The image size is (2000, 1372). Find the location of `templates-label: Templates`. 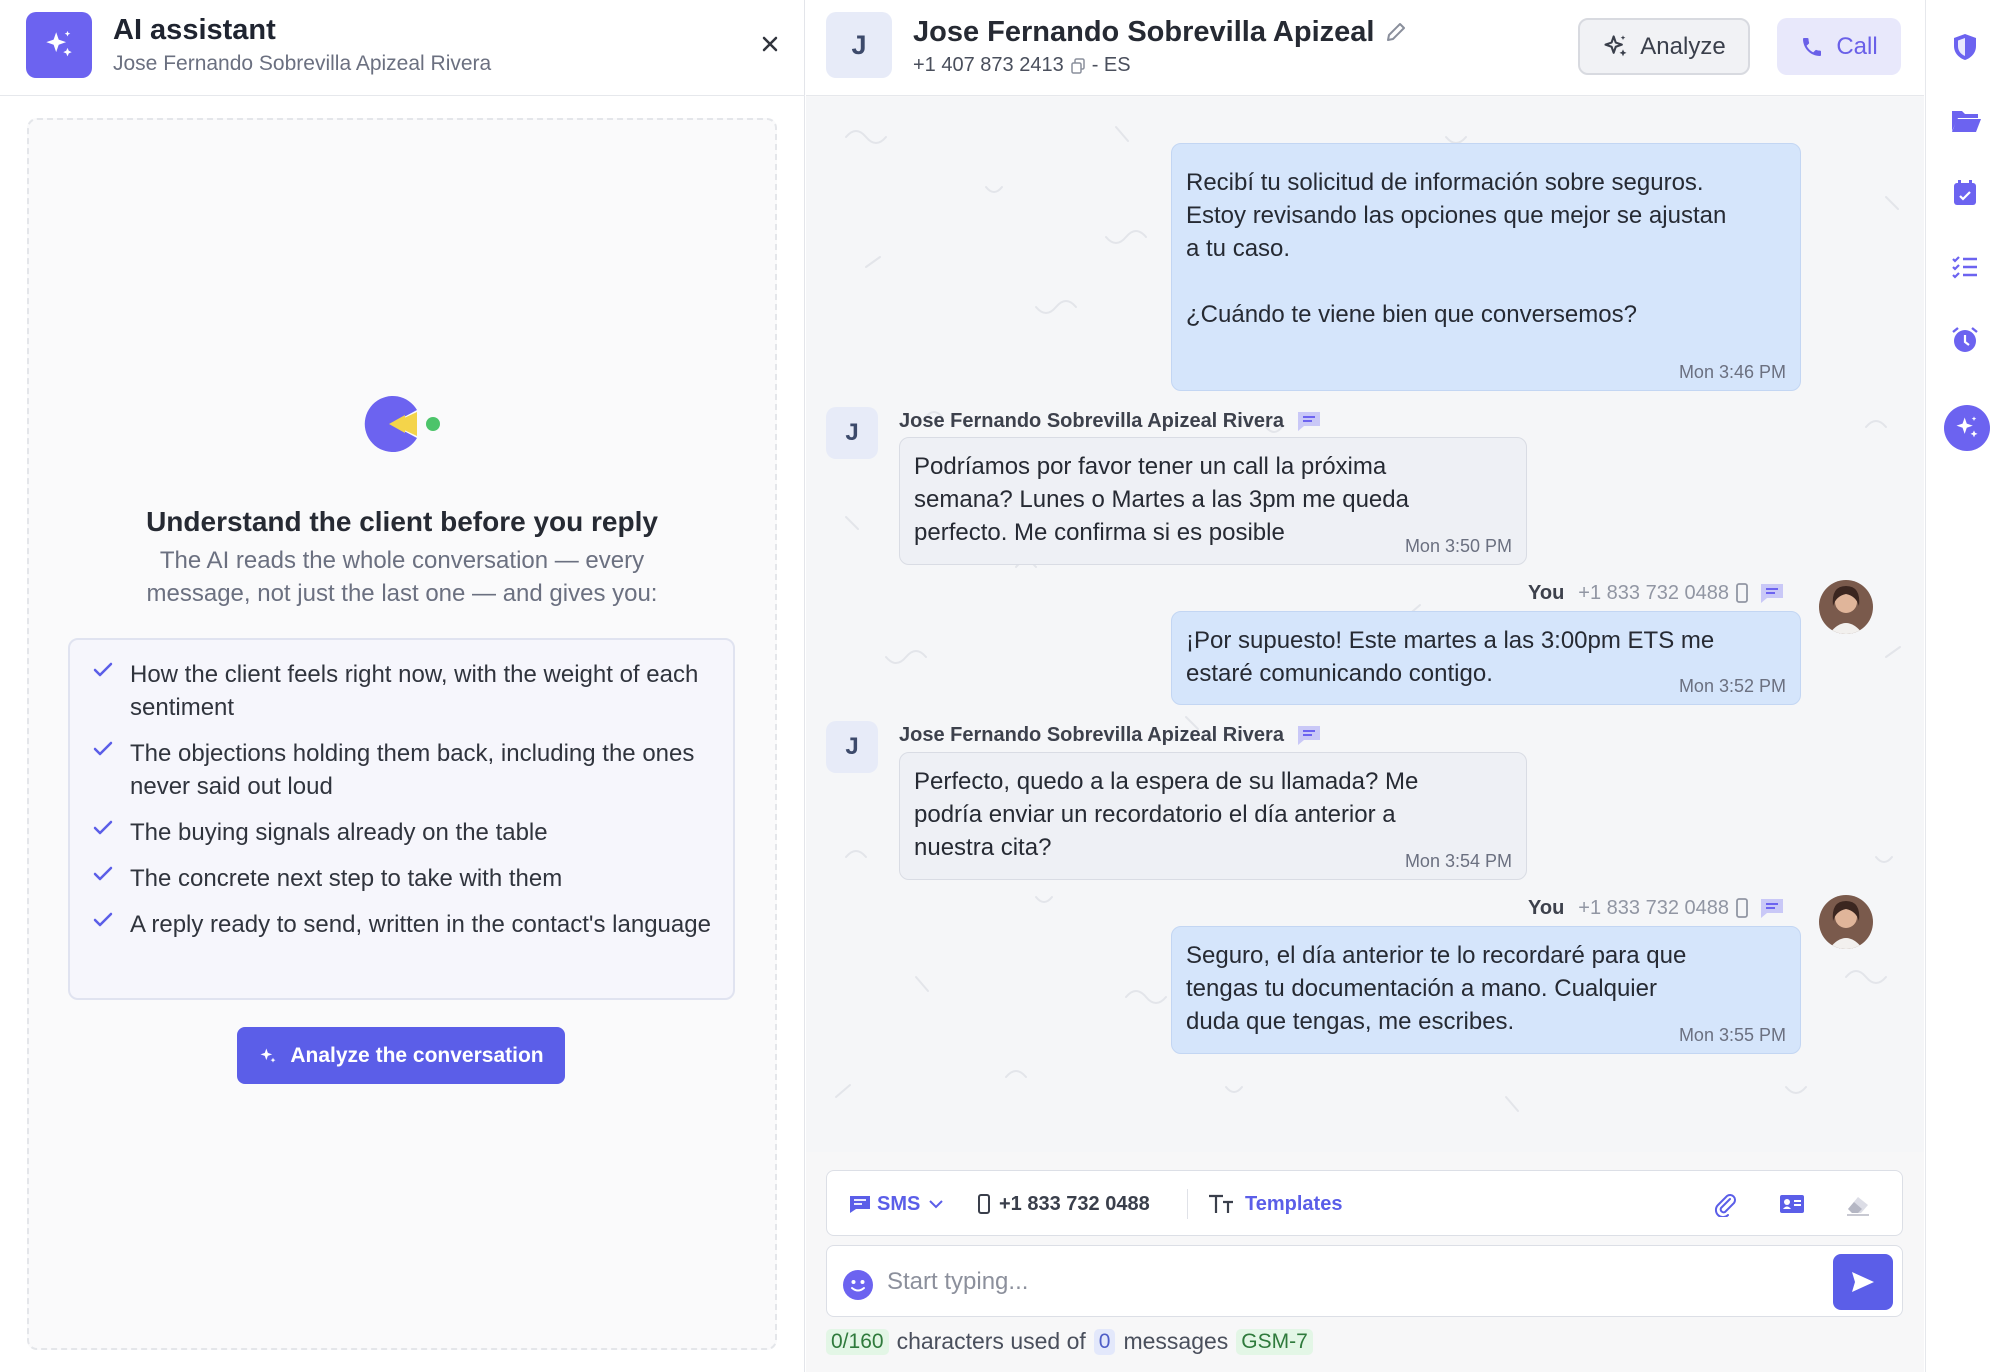

templates-label: Templates is located at coordinates (1294, 1203).